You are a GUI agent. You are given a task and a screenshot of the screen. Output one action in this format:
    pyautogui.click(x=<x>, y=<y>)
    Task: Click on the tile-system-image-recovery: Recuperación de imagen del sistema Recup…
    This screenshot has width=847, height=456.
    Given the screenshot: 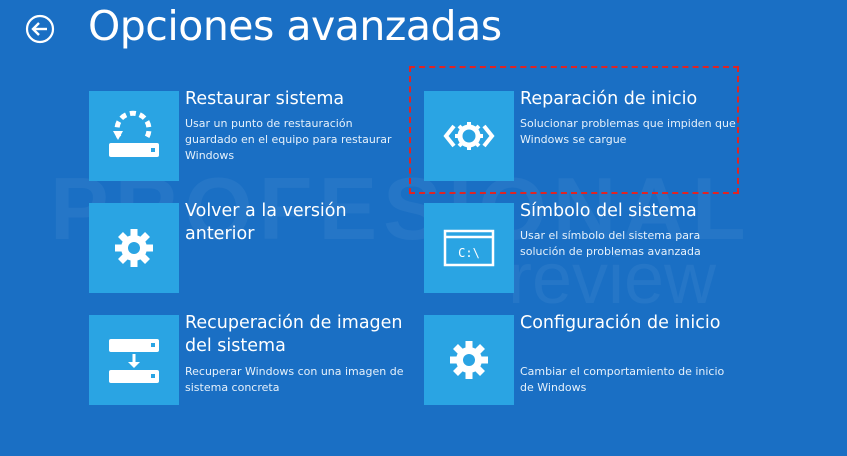 What is the action you would take?
    pyautogui.click(x=249, y=359)
    